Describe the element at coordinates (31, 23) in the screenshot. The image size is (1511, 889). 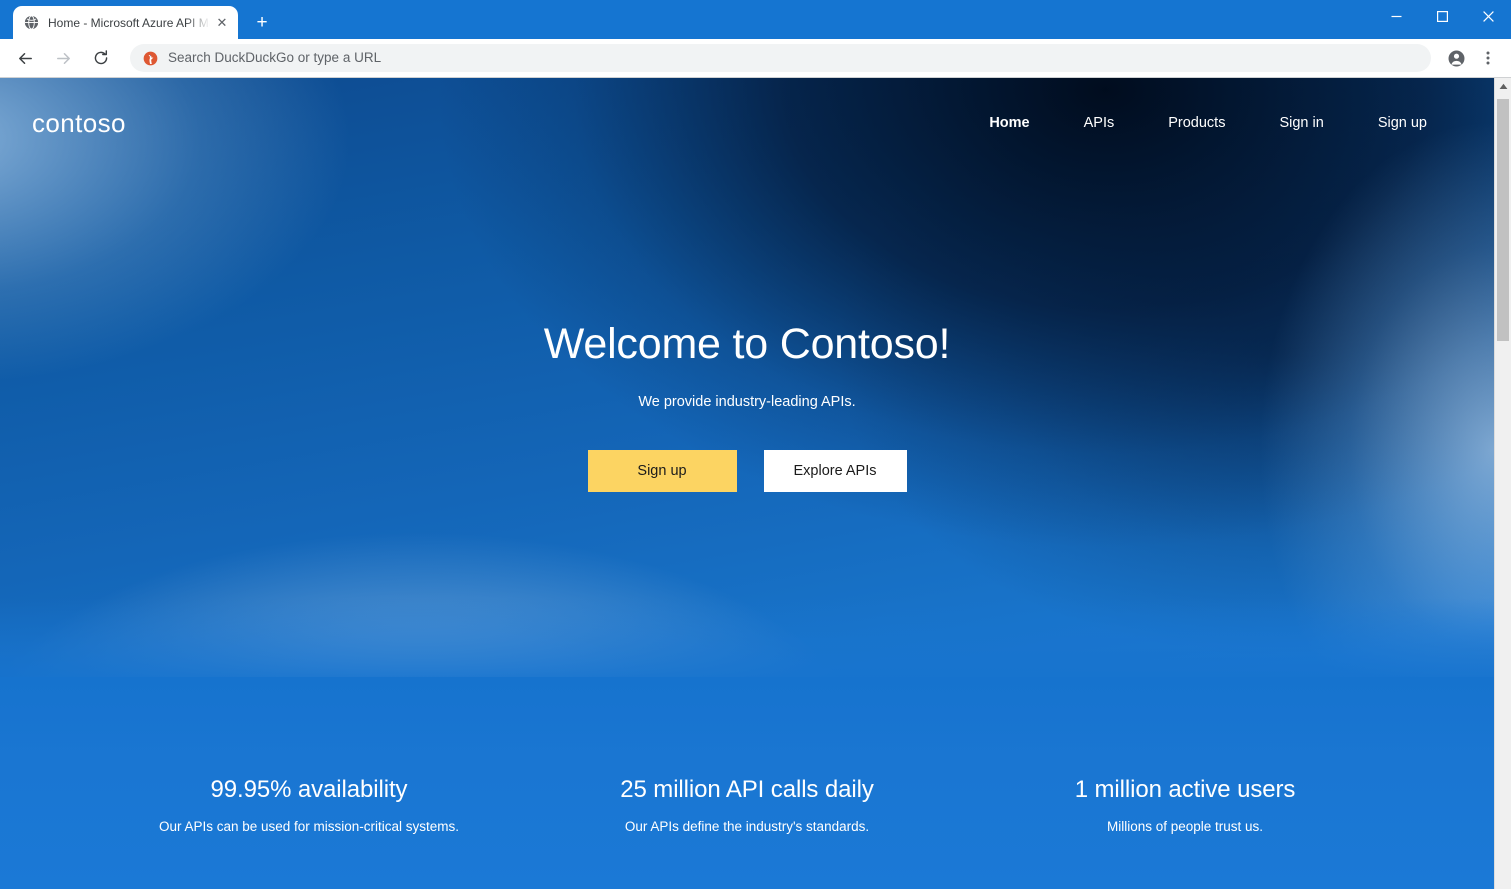
I see `globe-favicon` at that location.